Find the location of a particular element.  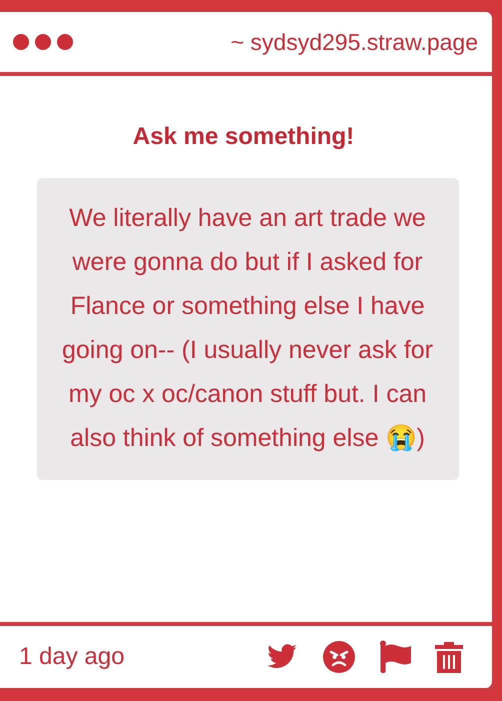

window-dots-icon is located at coordinates (43, 42).